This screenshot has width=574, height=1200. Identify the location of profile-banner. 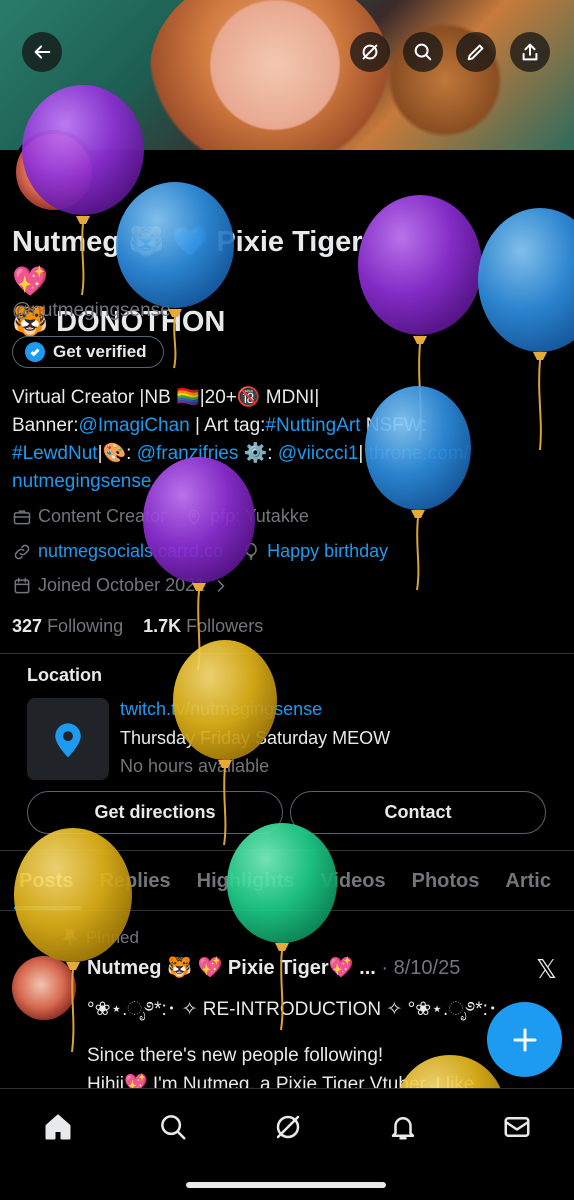
(287, 75).